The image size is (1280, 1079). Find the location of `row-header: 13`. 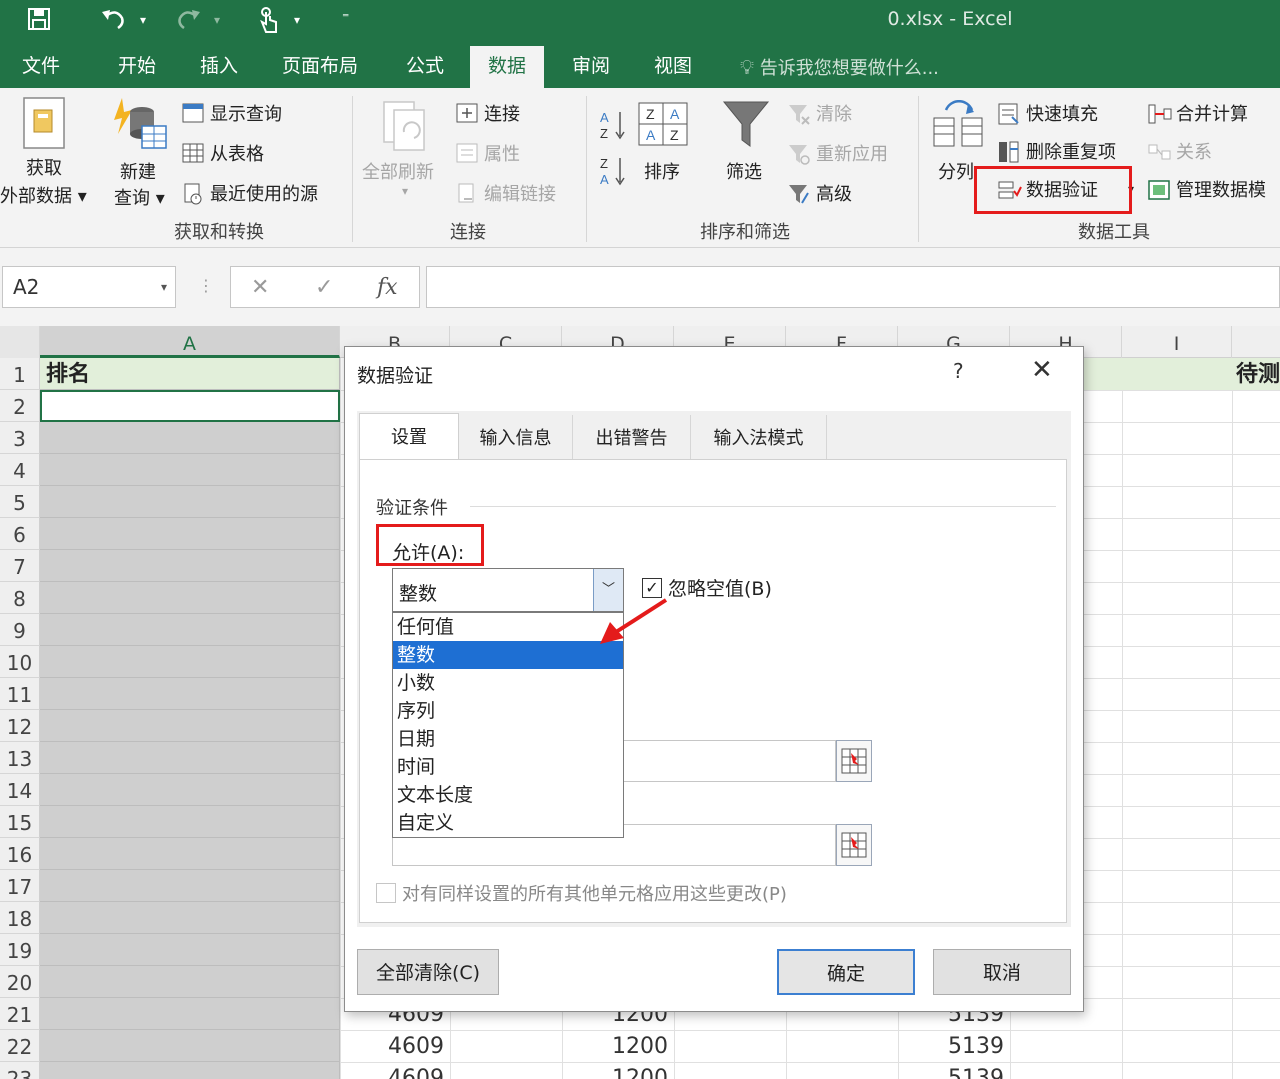

row-header: 13 is located at coordinates (20, 758).